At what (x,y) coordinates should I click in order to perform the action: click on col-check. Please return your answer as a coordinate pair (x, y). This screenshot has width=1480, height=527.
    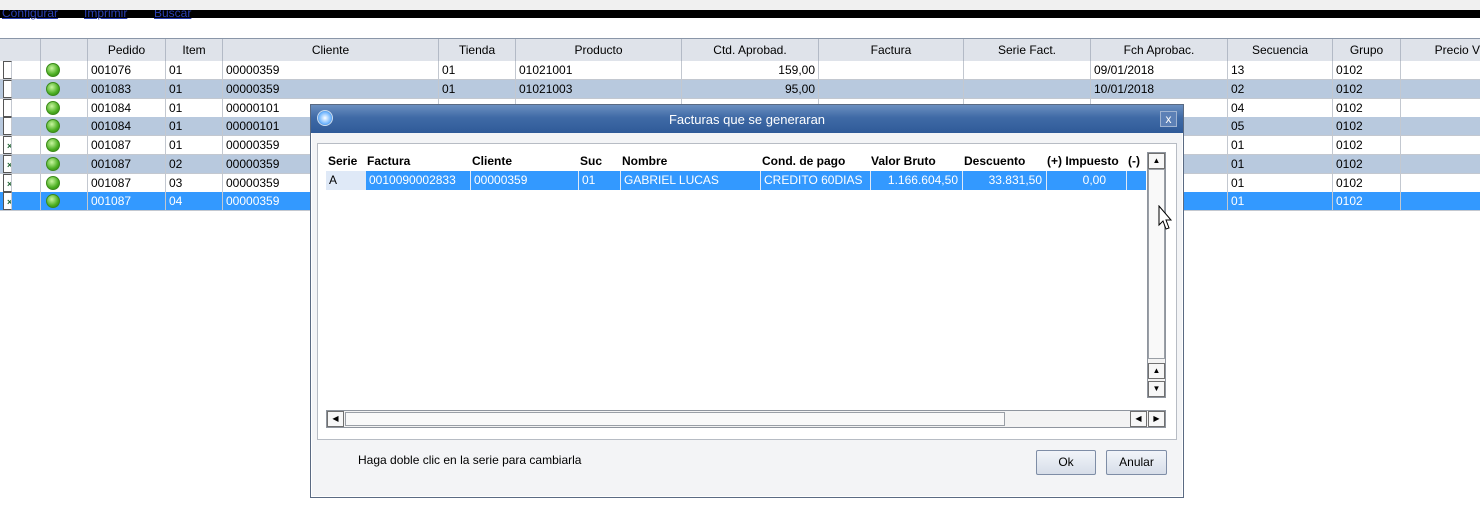
    Looking at the image, I should click on (20, 50).